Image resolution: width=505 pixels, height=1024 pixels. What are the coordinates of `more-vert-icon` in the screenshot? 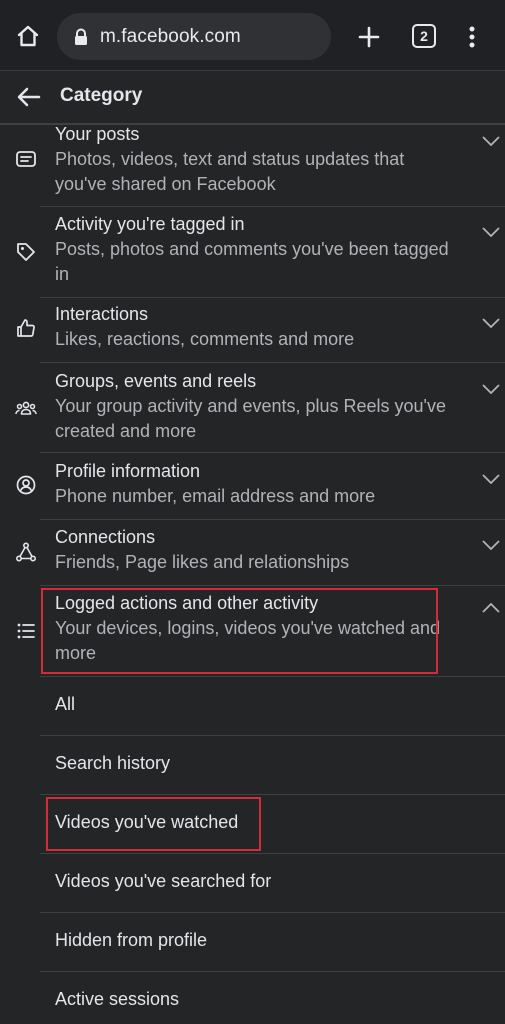 It's located at (472, 37).